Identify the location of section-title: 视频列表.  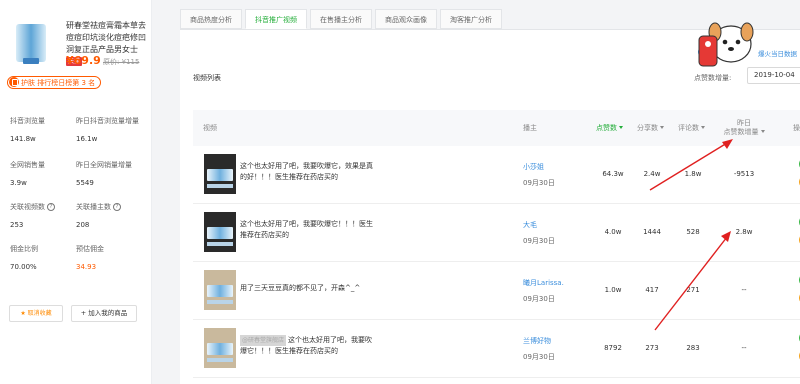
(207, 78).